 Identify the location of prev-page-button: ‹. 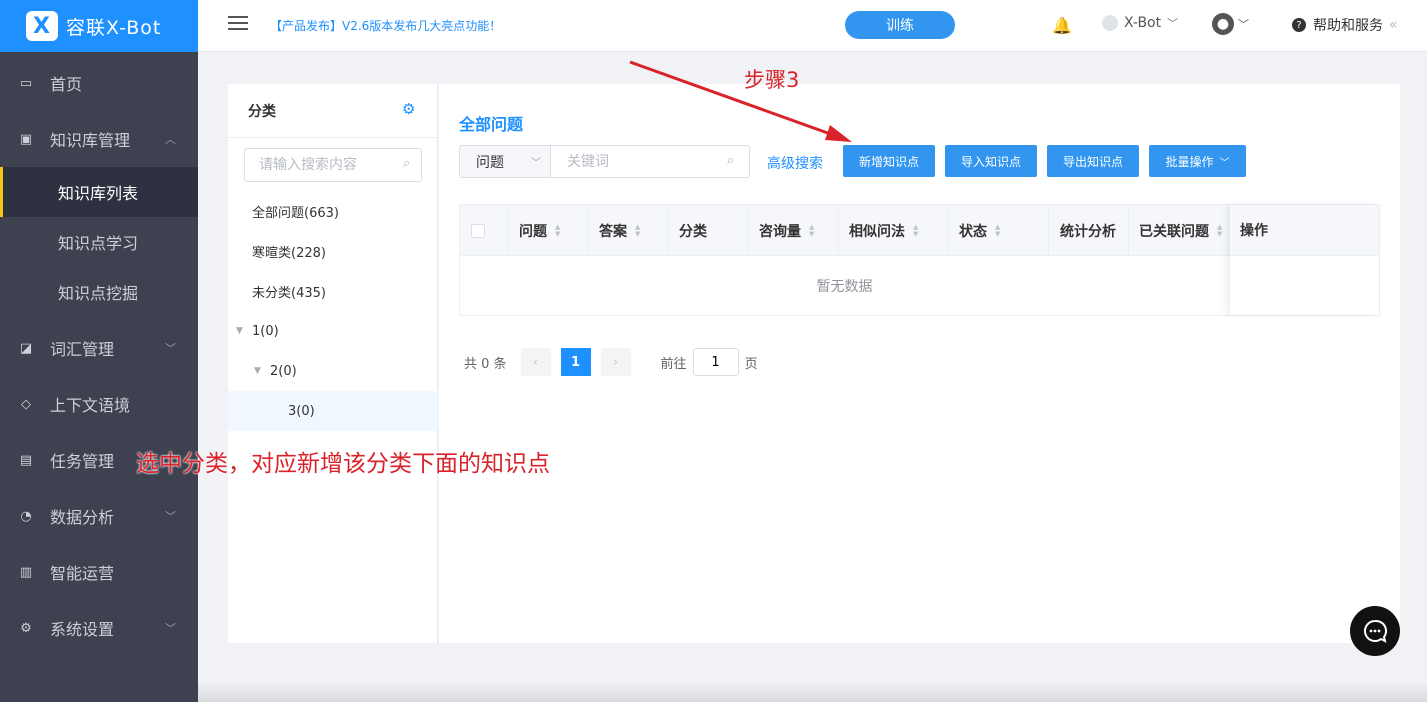
(535, 362).